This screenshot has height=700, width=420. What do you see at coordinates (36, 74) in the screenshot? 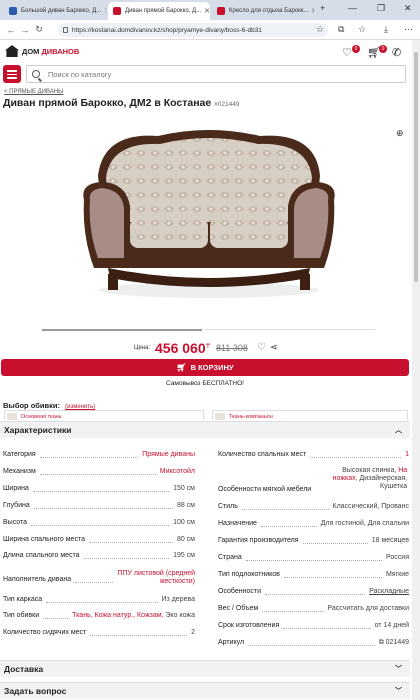
I see `search-icon` at bounding box center [36, 74].